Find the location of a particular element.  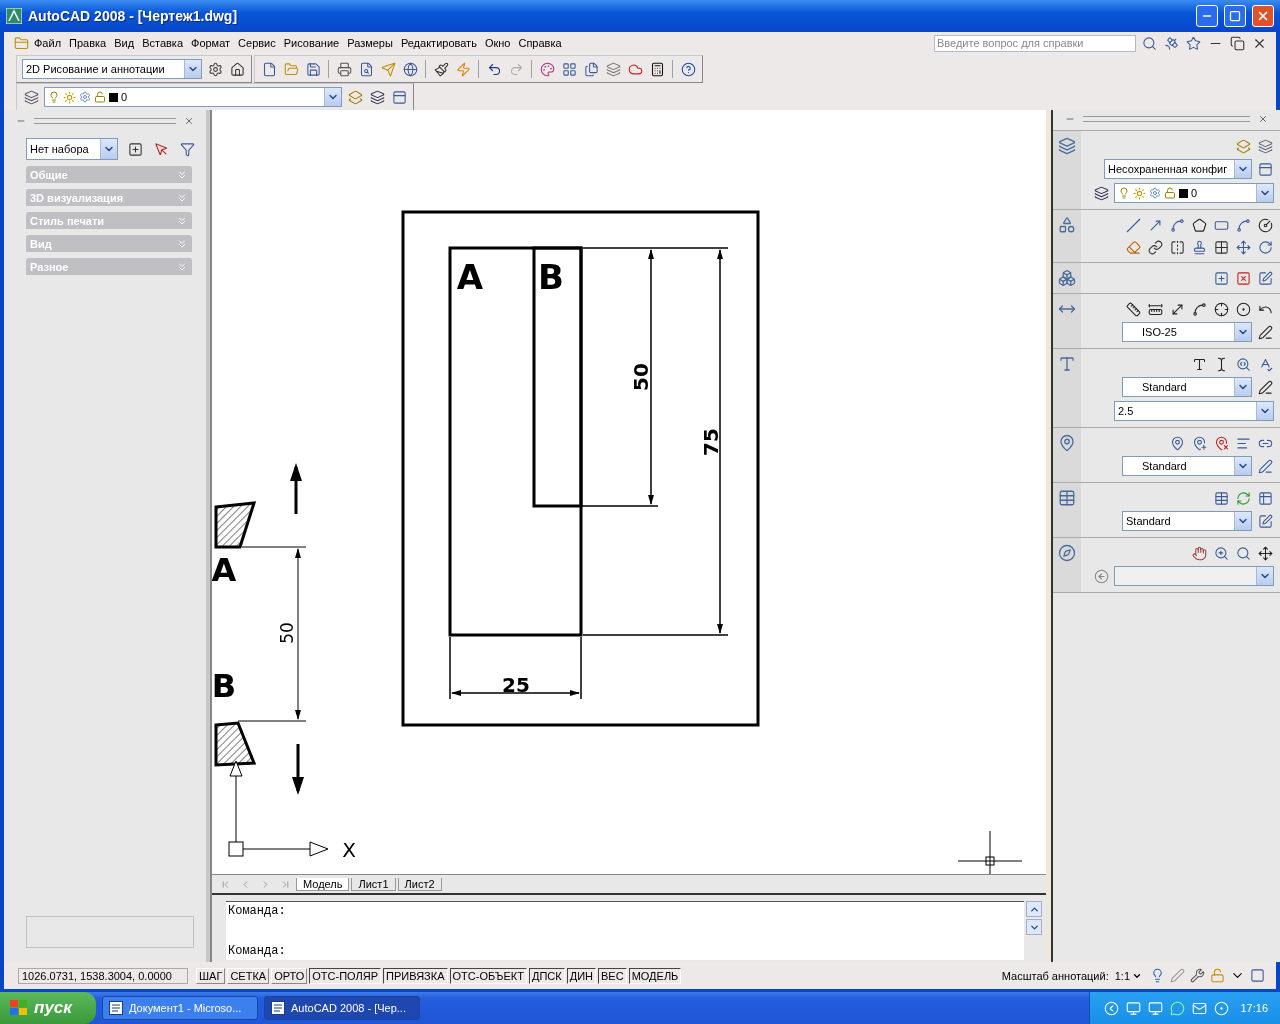

pan-icon is located at coordinates (1199, 553).